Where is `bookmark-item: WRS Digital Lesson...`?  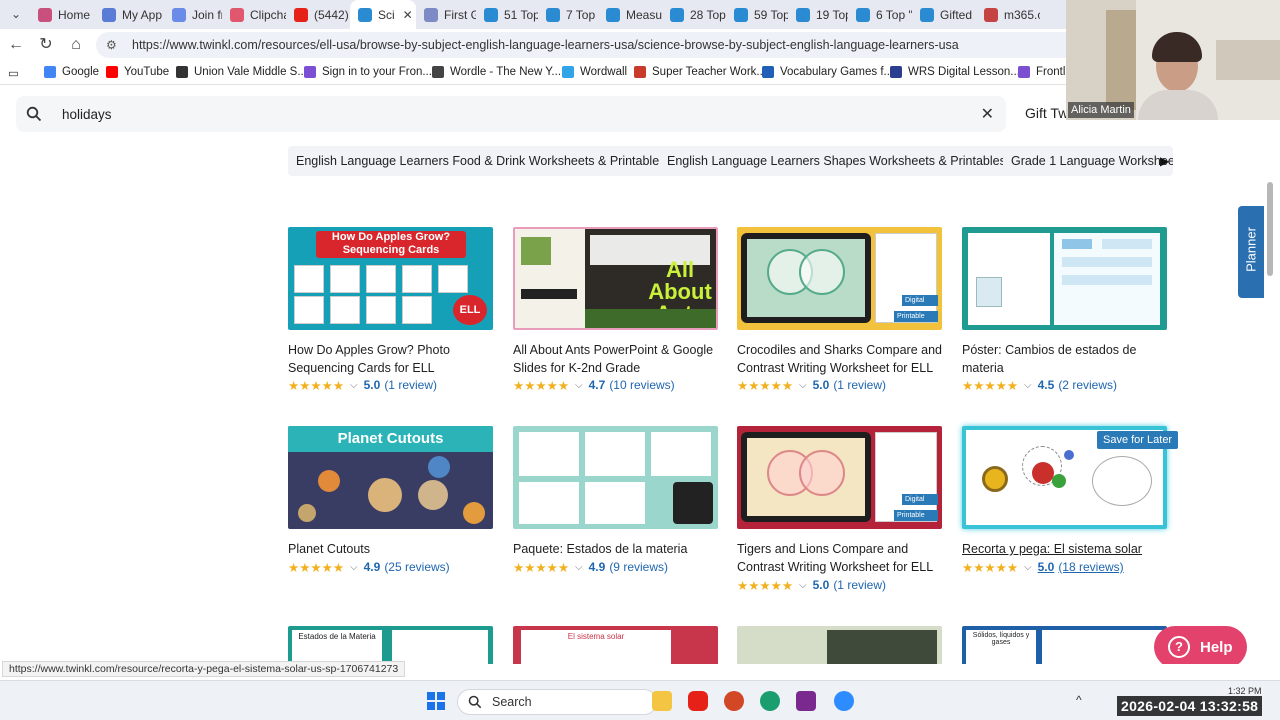 bookmark-item: WRS Digital Lesson... is located at coordinates (955, 72).